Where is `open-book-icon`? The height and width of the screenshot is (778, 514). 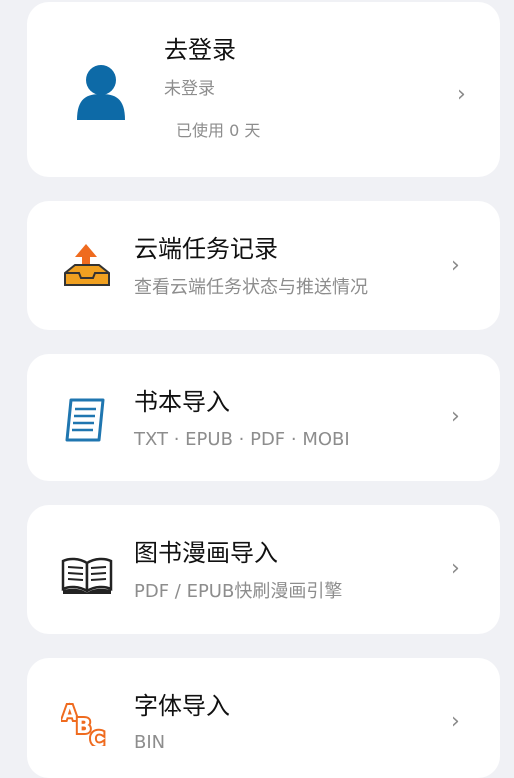
open-book-icon is located at coordinates (87, 576).